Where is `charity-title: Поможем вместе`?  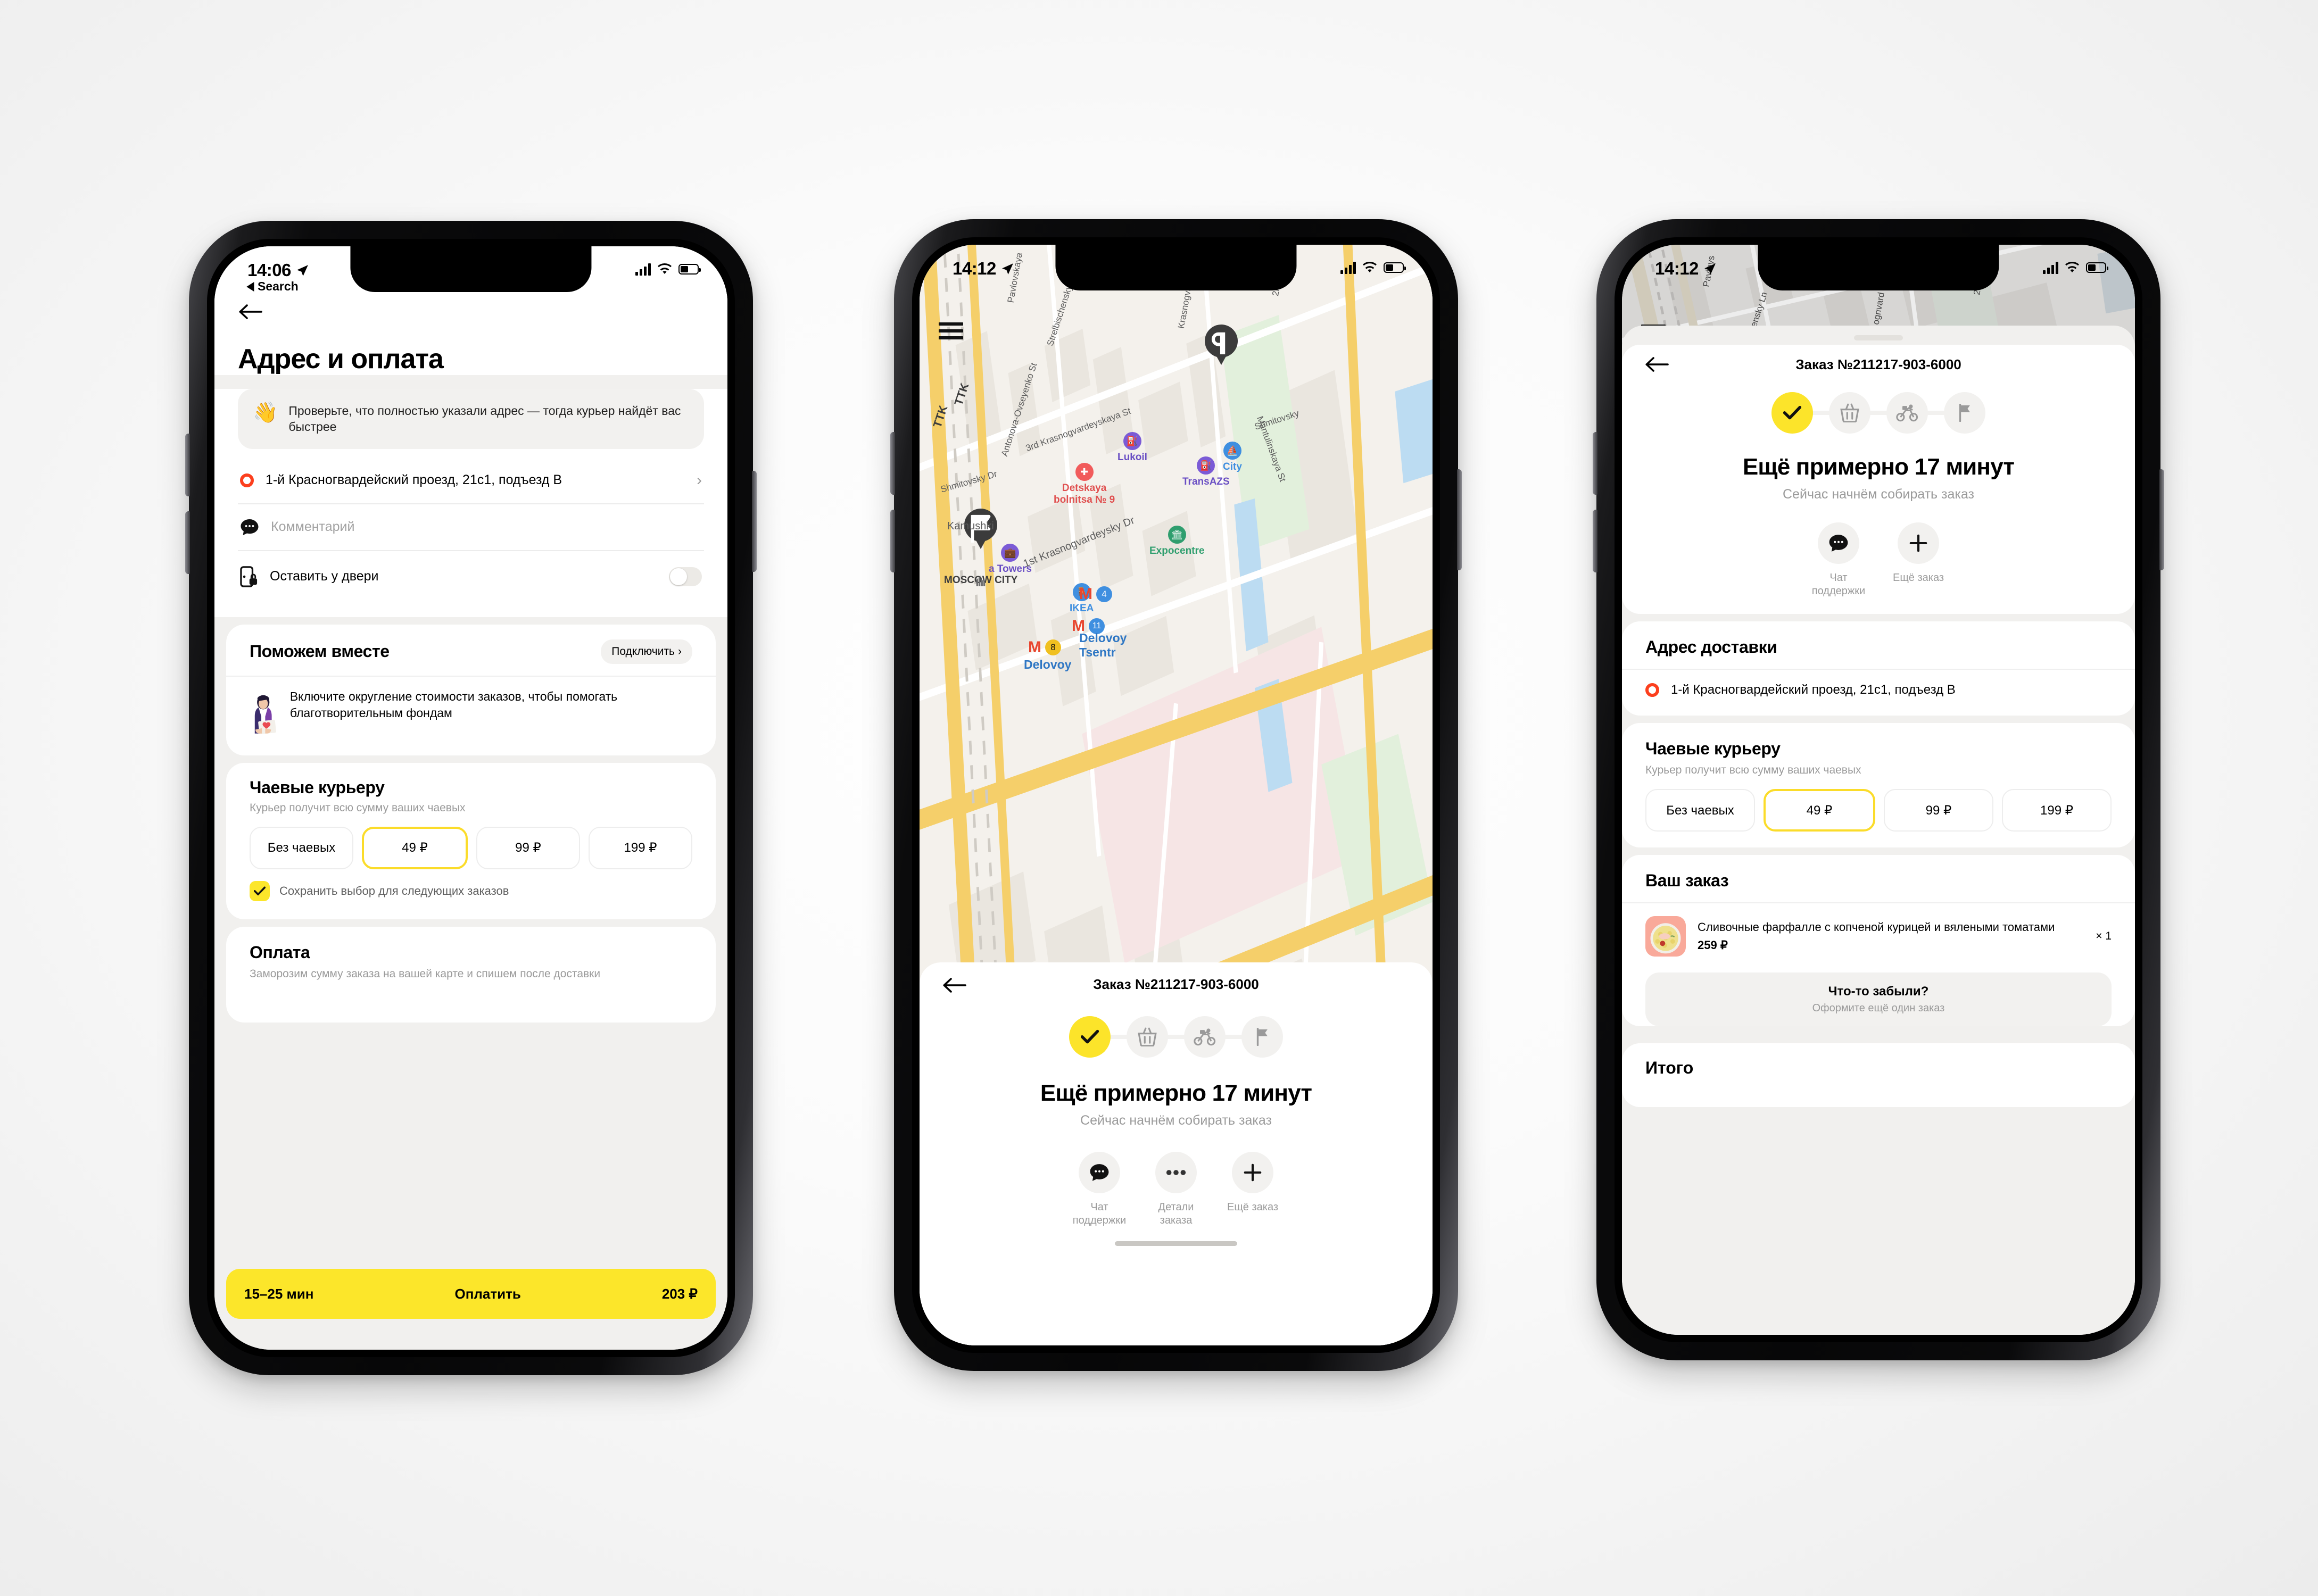
charity-title: Поможем вместе is located at coordinates (320, 651).